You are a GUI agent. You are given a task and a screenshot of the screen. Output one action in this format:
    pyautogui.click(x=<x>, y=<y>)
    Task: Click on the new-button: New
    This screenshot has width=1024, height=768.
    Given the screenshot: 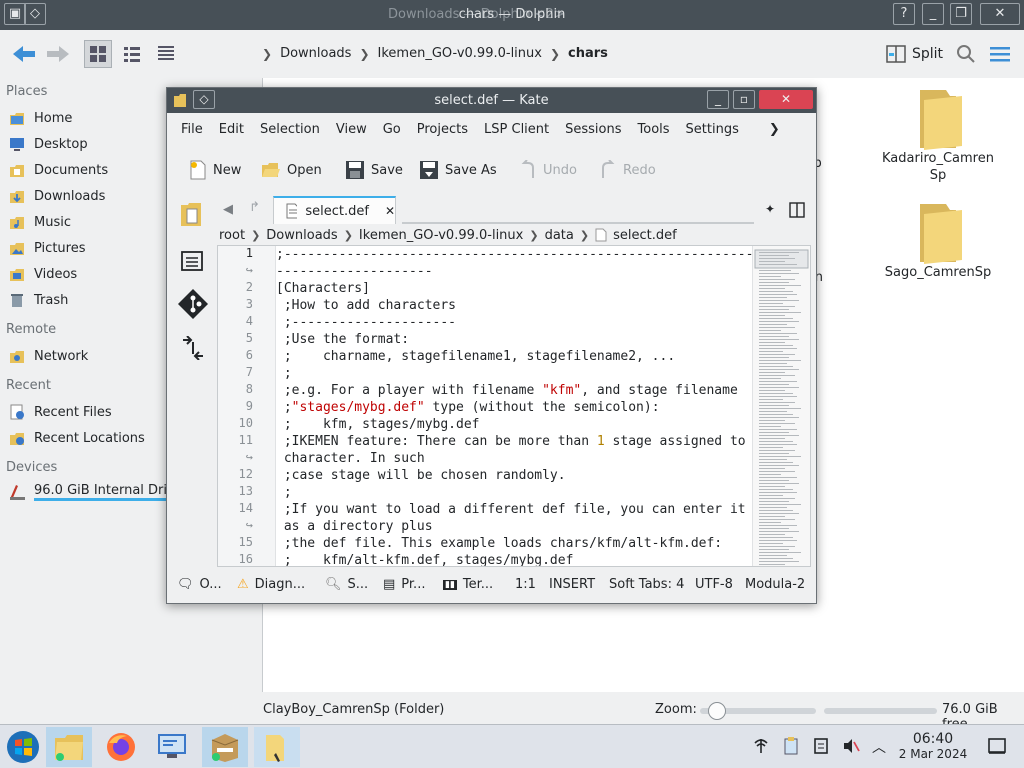 What is the action you would take?
    pyautogui.click(x=215, y=170)
    